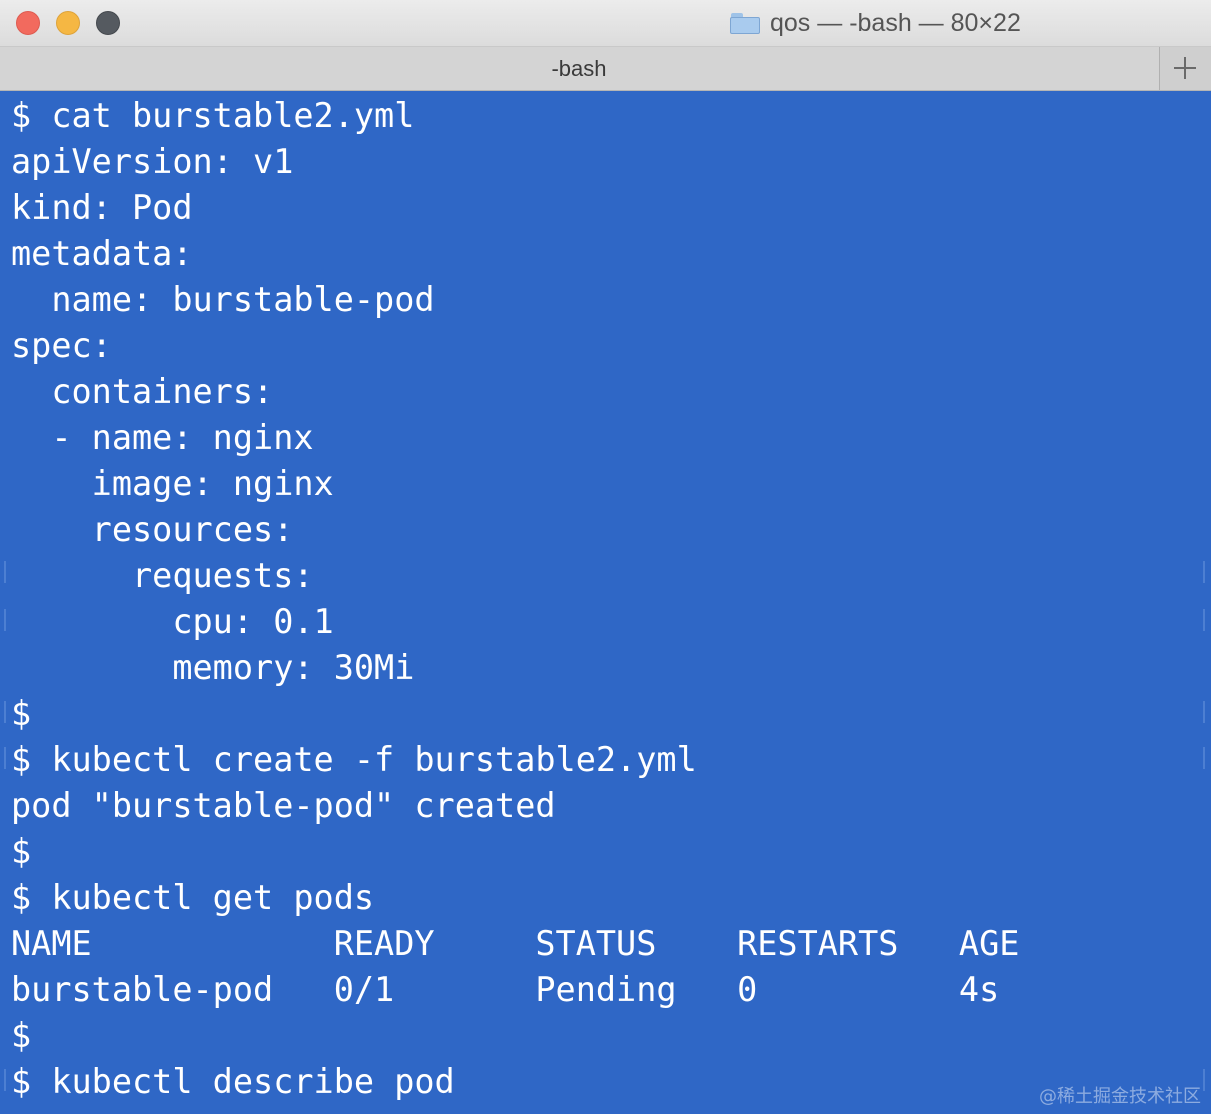 This screenshot has height=1114, width=1211. What do you see at coordinates (605, 23) in the screenshot?
I see `title-bar: qos — -bash — 80×22` at bounding box center [605, 23].